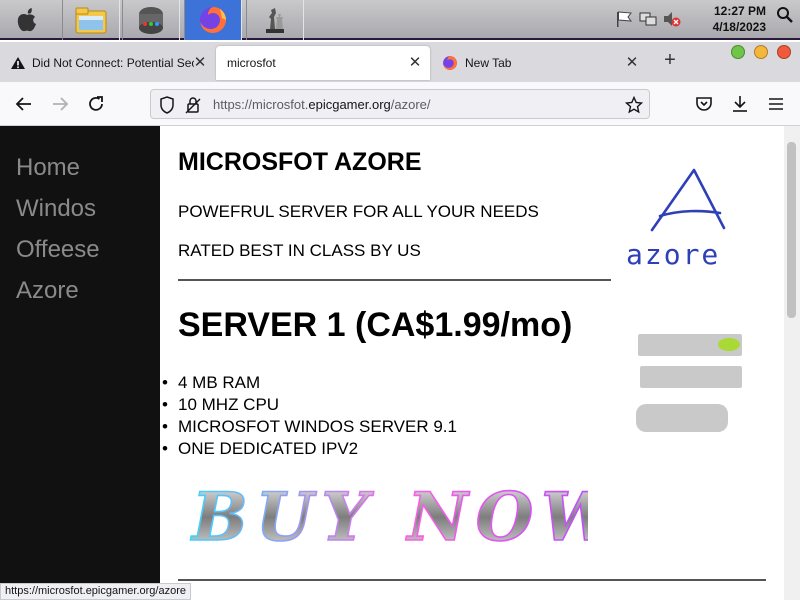 This screenshot has height=600, width=800. What do you see at coordinates (309, 383) in the screenshot?
I see `spec-item: 4 MB RAM` at bounding box center [309, 383].